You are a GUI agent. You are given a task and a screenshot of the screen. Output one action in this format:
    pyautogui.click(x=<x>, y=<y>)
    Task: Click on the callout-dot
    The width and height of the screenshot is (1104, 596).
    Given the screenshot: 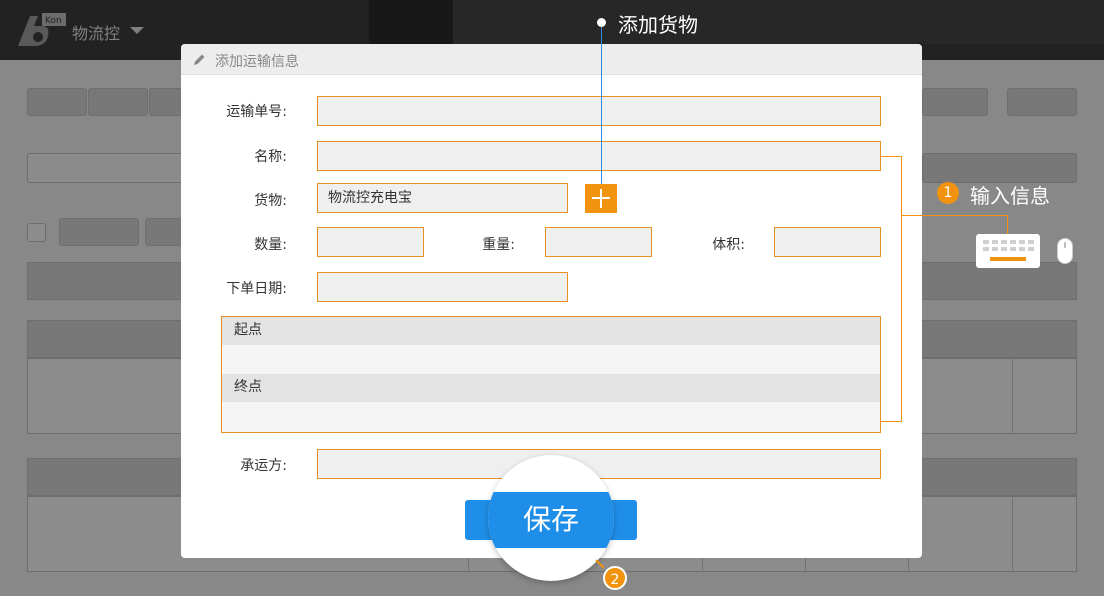 What is the action you would take?
    pyautogui.click(x=601, y=22)
    